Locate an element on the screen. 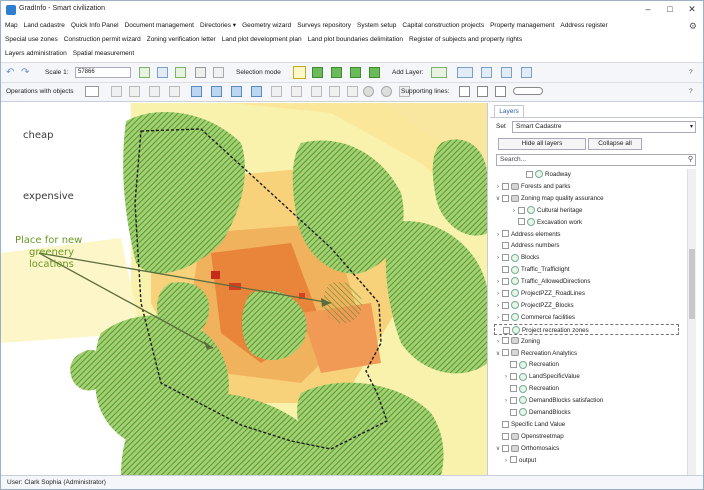 The width and height of the screenshot is (704, 490). copy-icon is located at coordinates (116, 91).